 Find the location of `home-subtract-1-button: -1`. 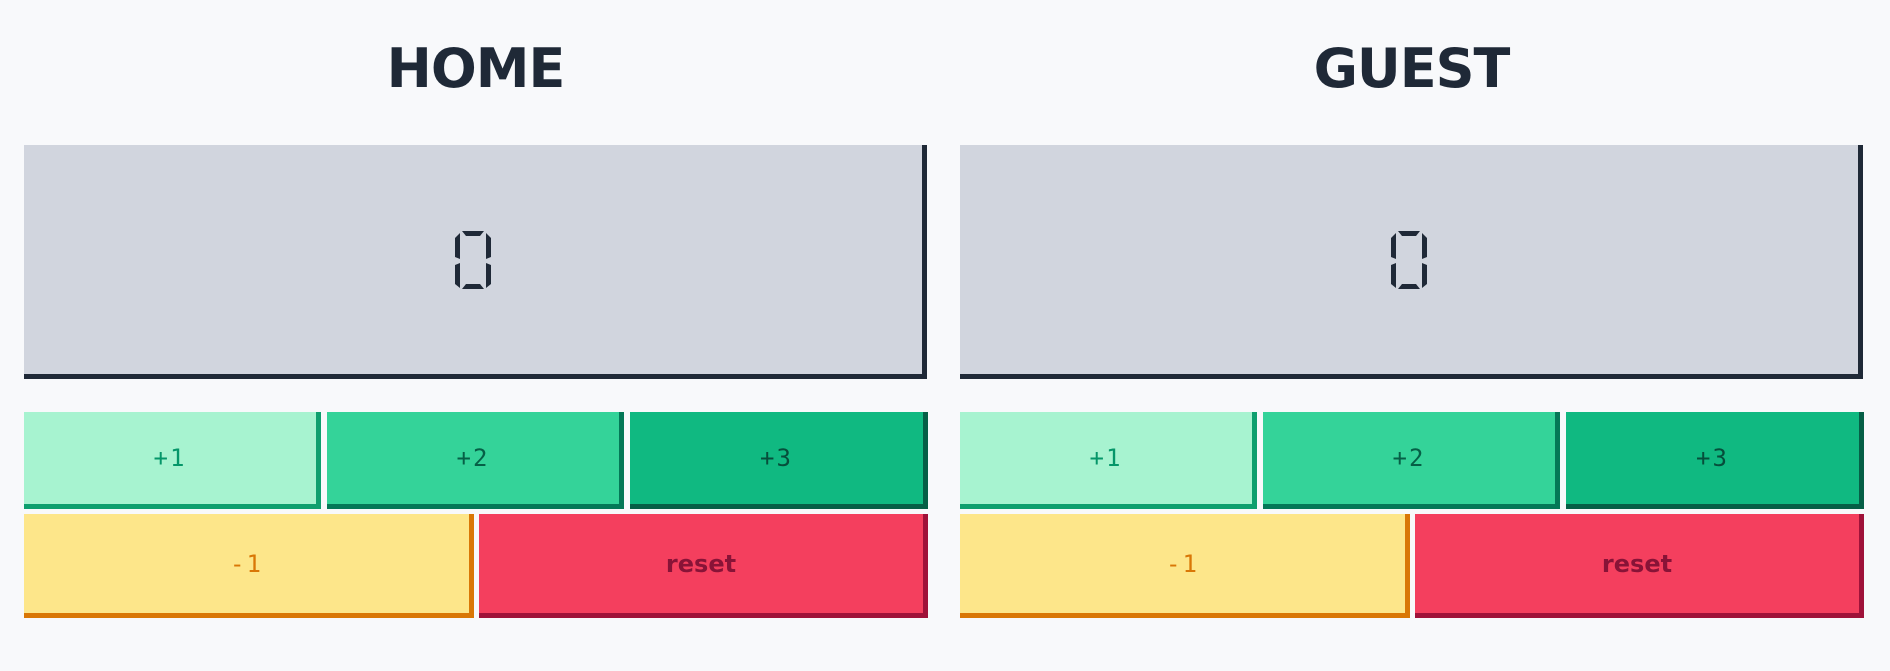

home-subtract-1-button: -1 is located at coordinates (249, 566).